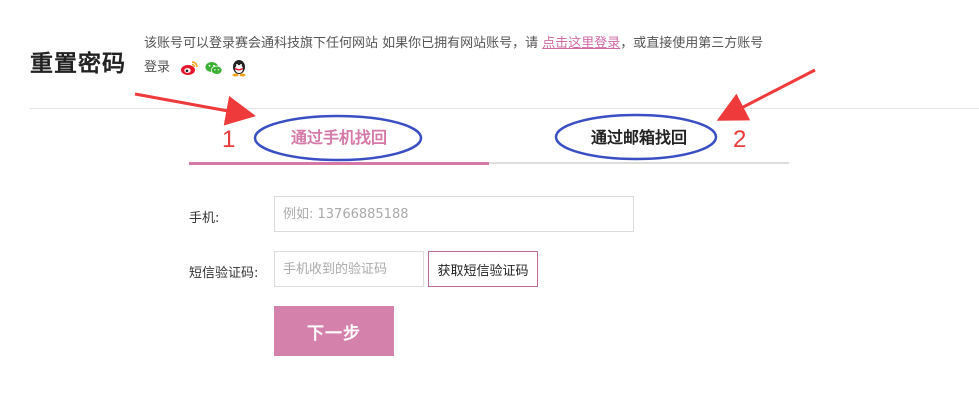 This screenshot has width=979, height=393. What do you see at coordinates (504, 108) in the screenshot?
I see `header-divider` at bounding box center [504, 108].